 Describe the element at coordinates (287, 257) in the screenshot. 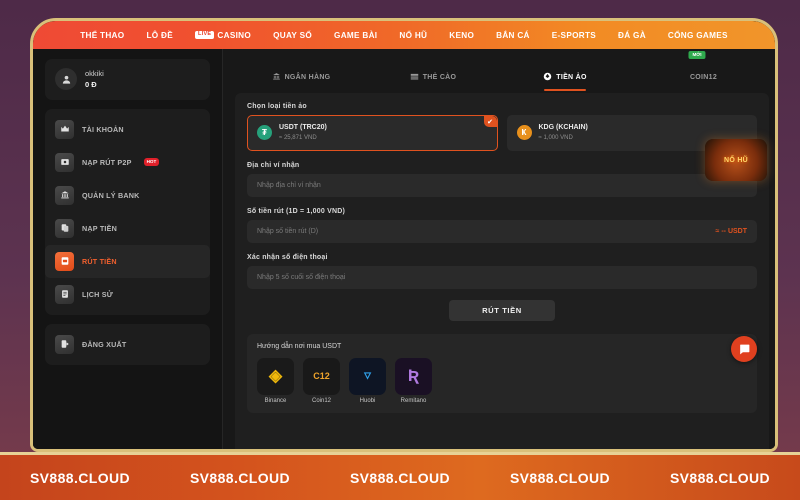

I see `phone-label: Xác nhận số điện thoại` at that location.